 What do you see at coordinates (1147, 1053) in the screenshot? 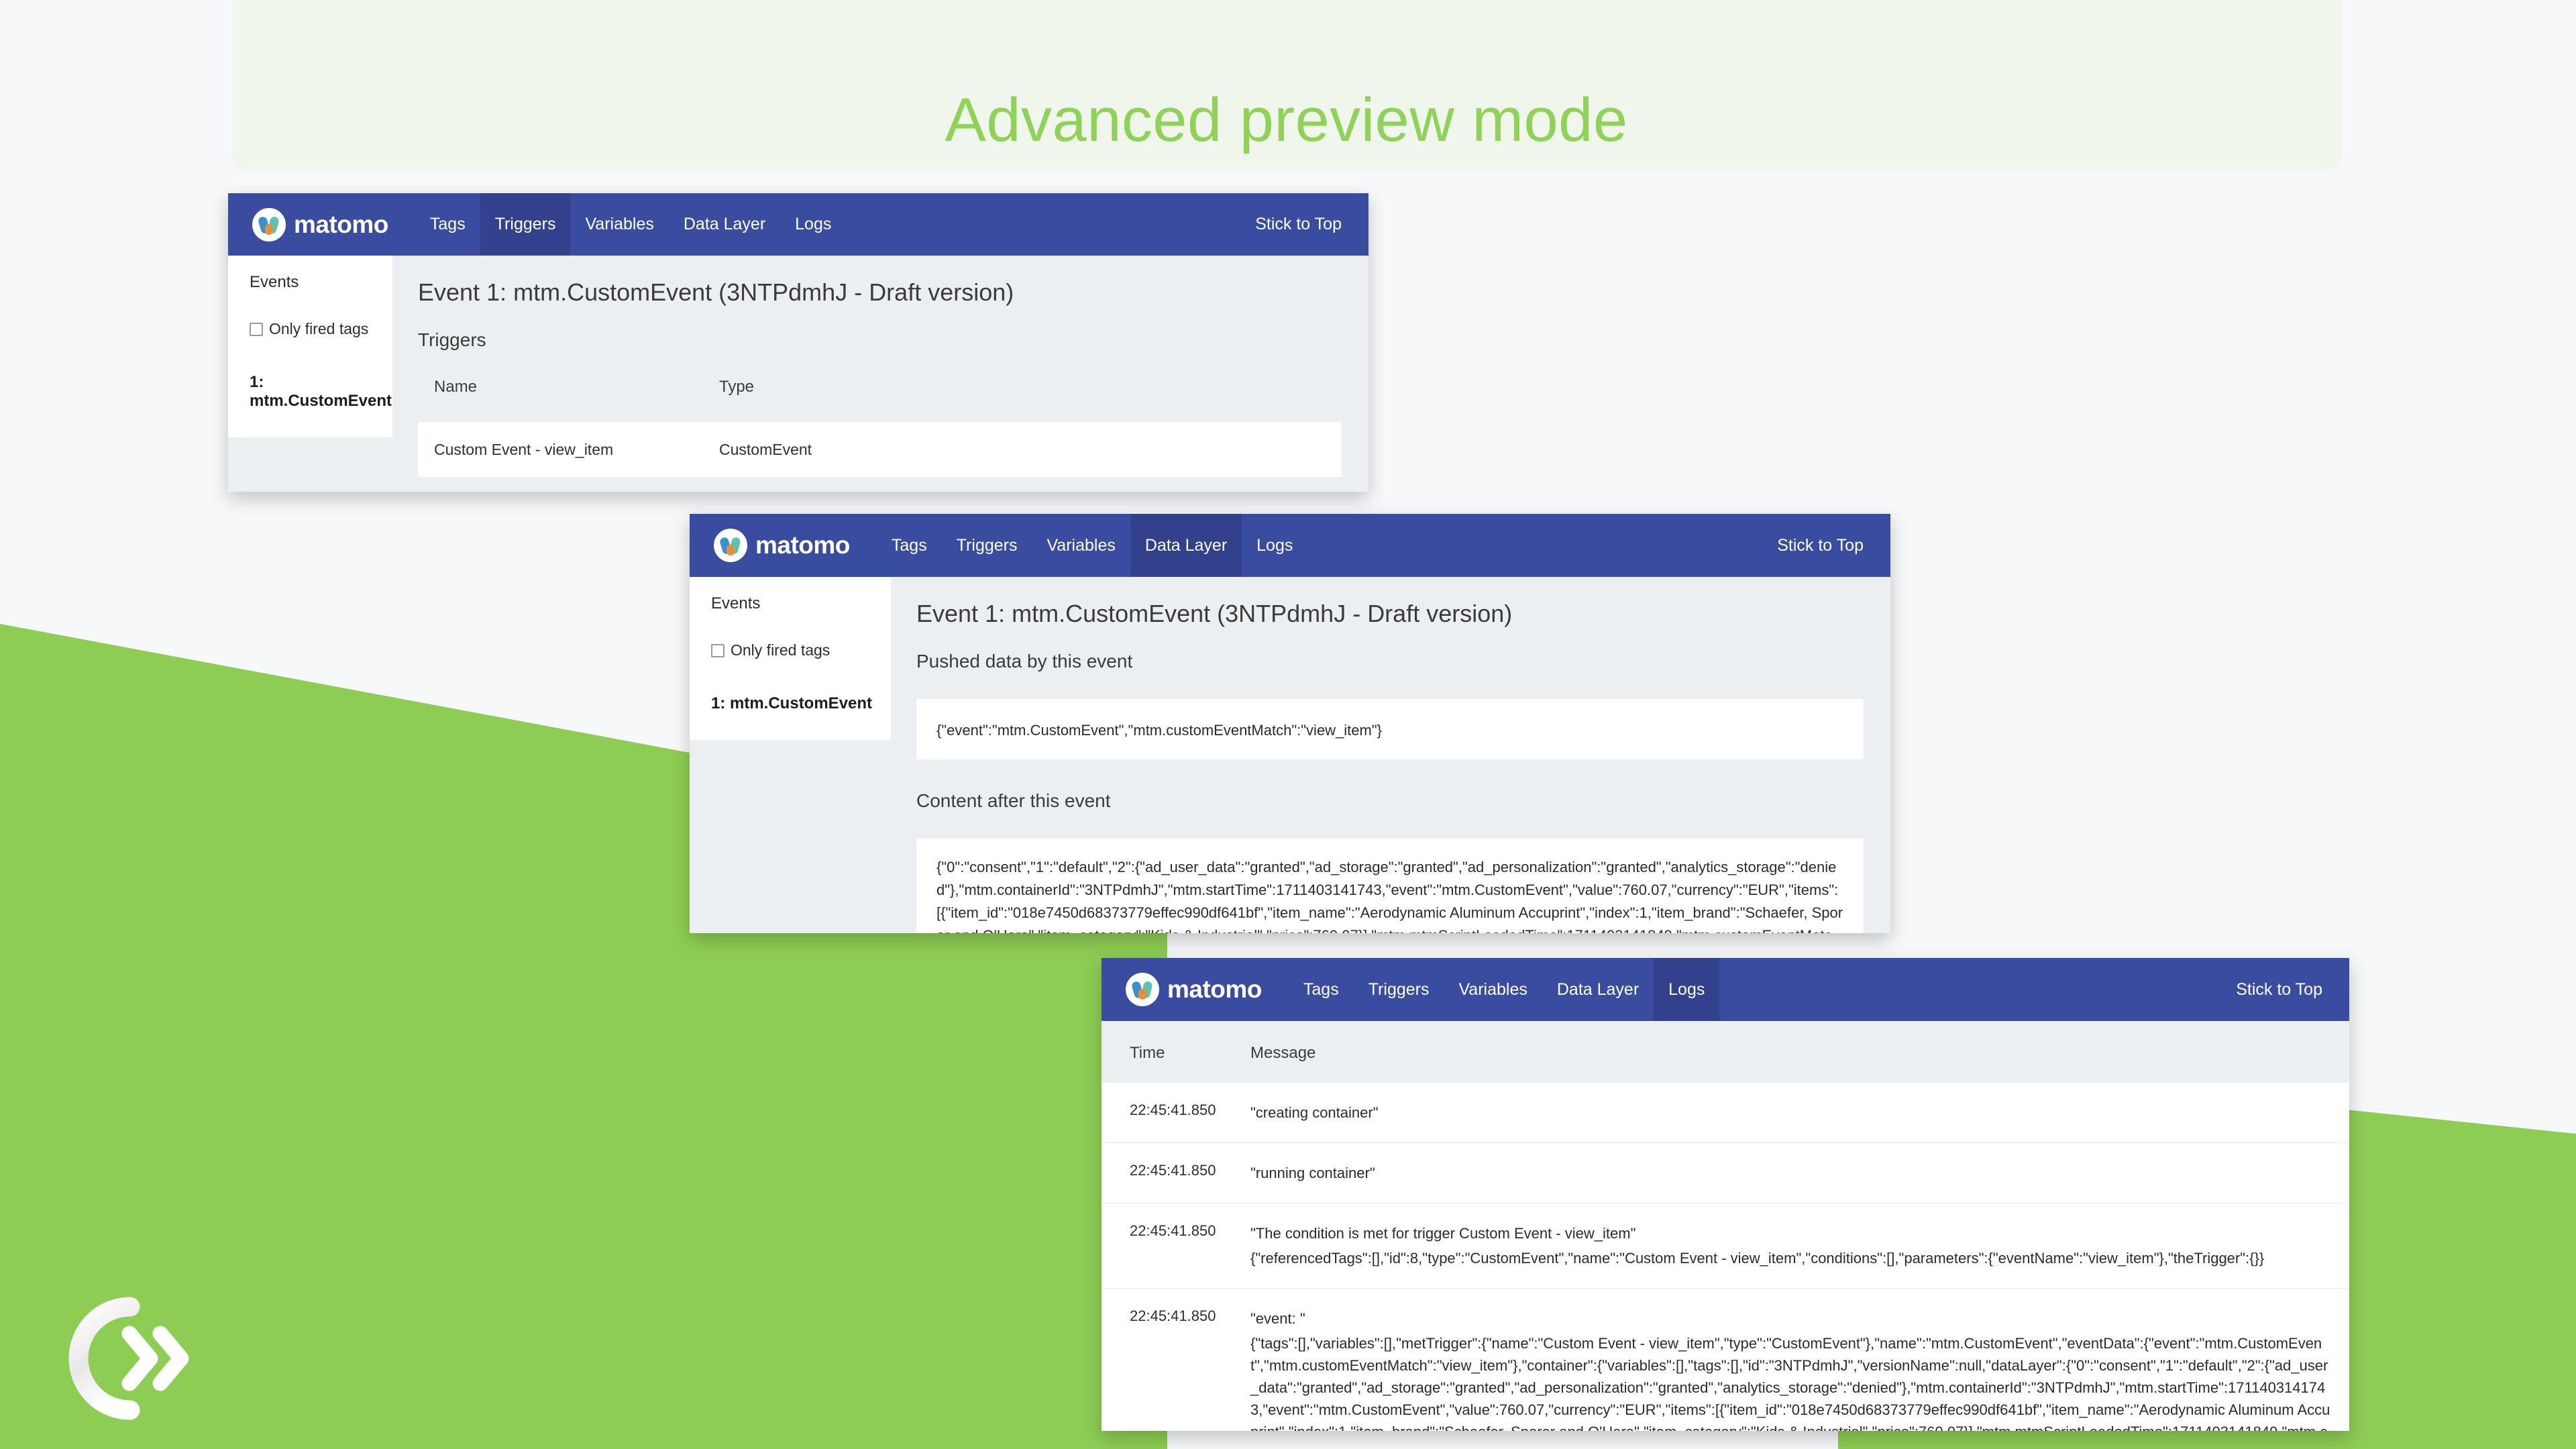
I see `column-header-time: Time` at bounding box center [1147, 1053].